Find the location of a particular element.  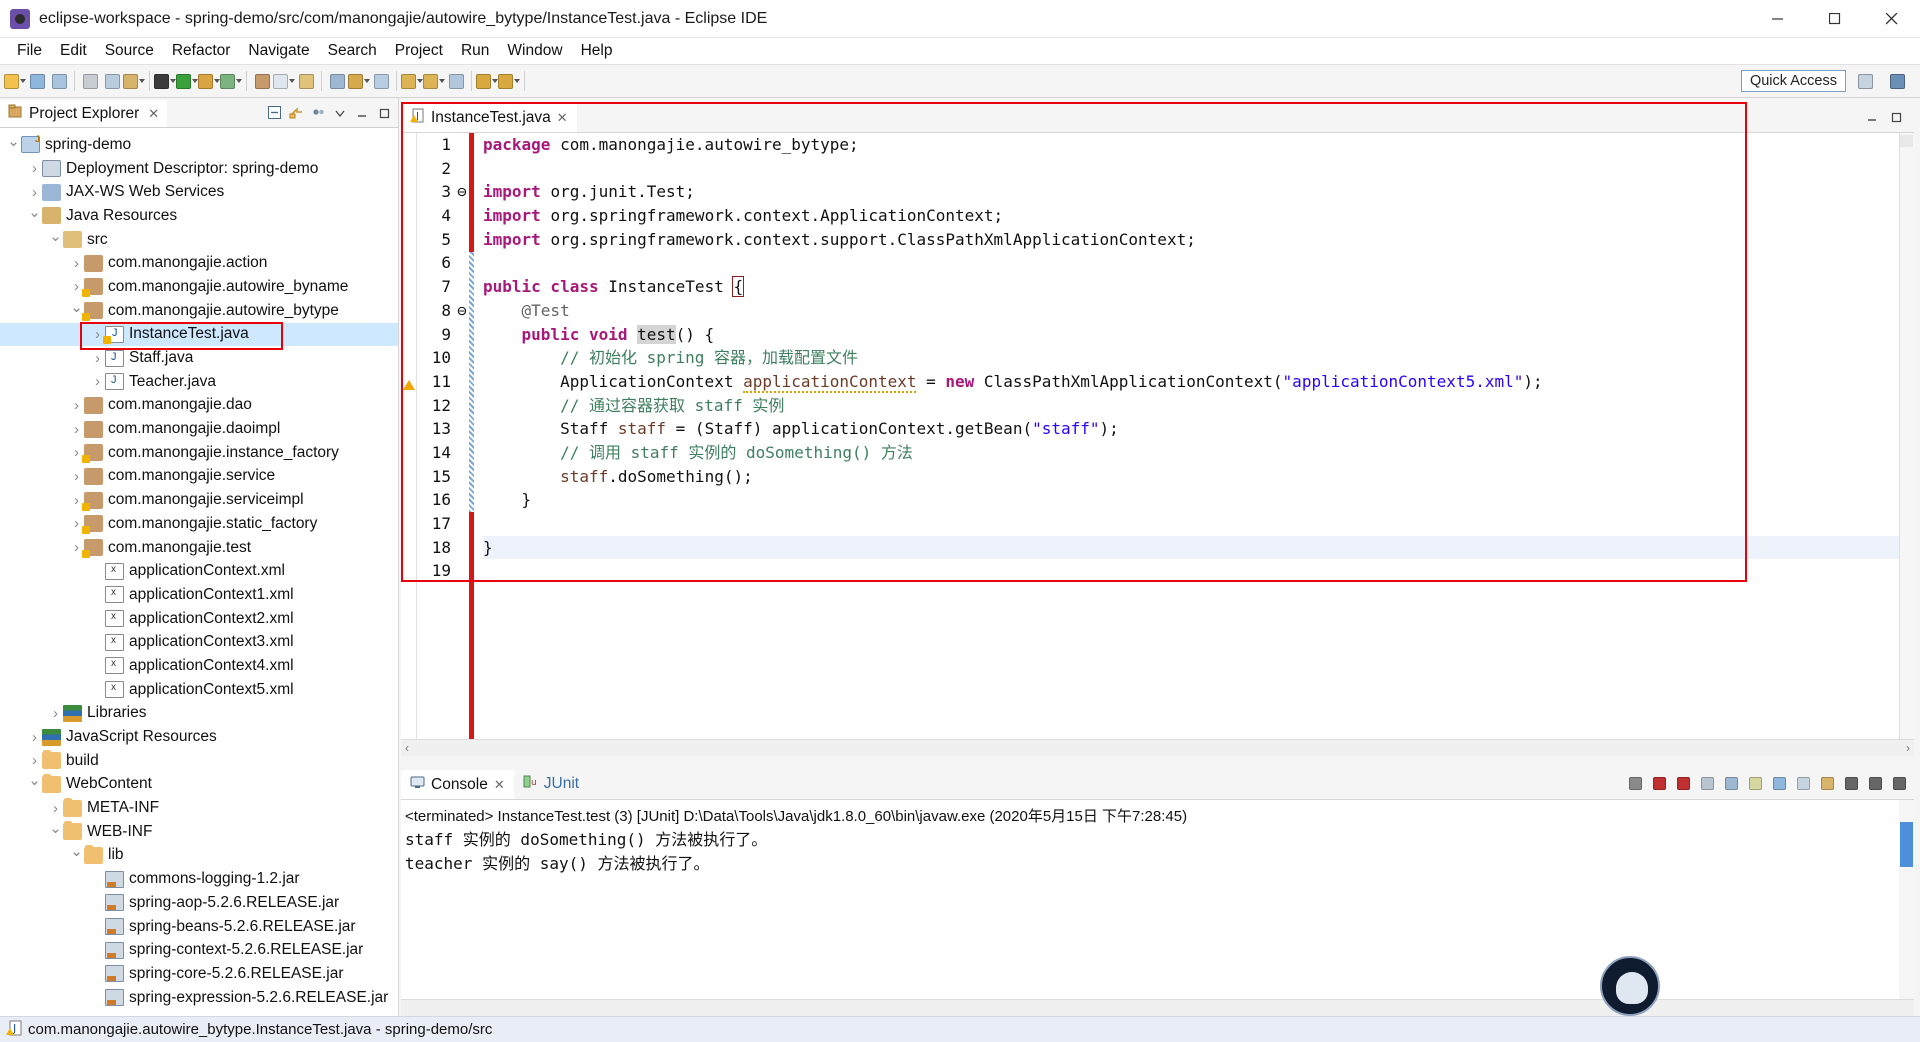

tree-item-com-manongajie-dao: com.manongajie.dao is located at coordinates (199, 406).